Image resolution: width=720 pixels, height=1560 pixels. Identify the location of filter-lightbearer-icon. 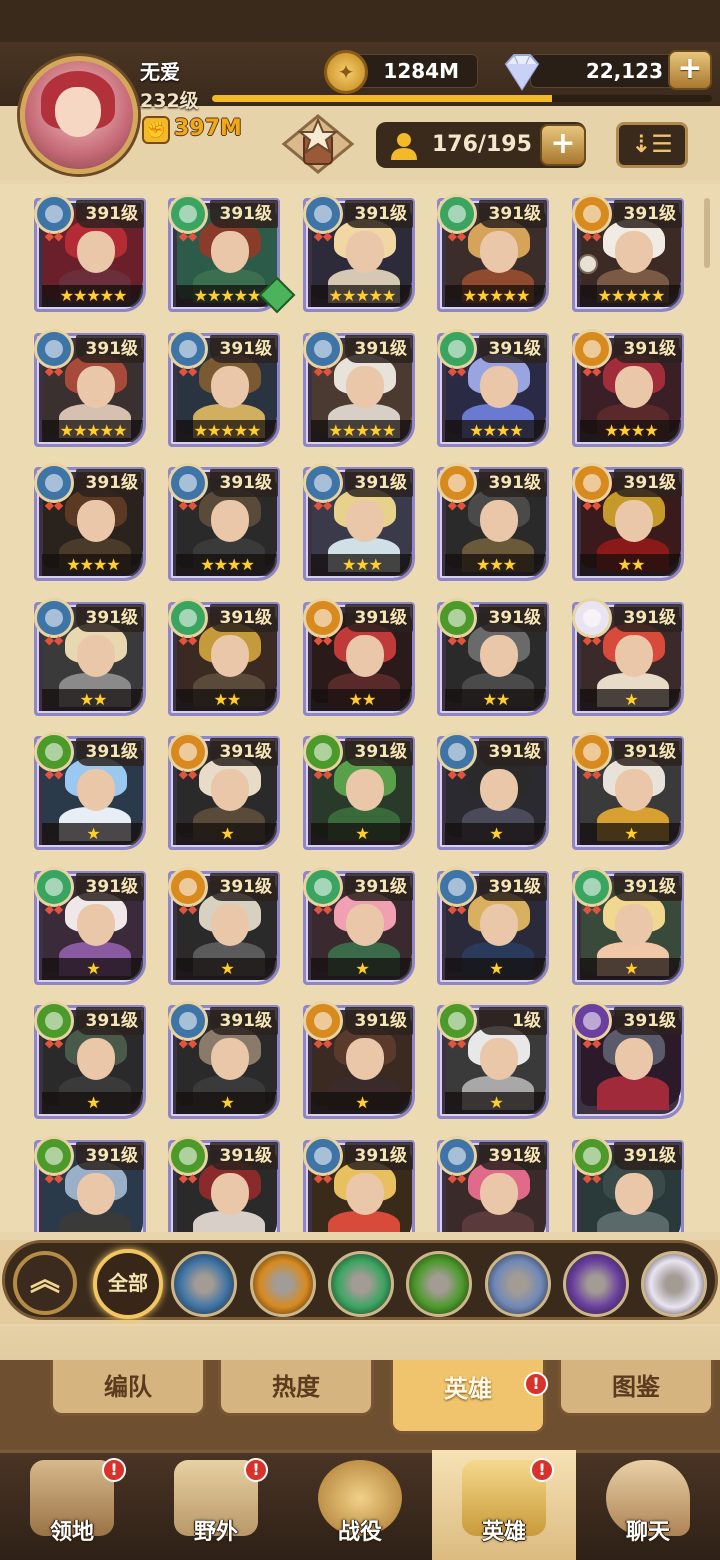
(204, 1284).